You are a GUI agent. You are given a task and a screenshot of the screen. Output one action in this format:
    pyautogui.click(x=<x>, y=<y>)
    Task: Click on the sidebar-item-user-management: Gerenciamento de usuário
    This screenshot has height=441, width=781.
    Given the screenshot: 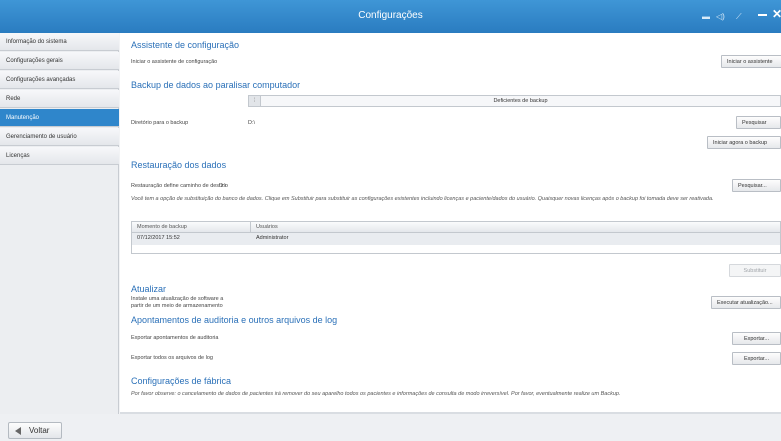 What is the action you would take?
    pyautogui.click(x=59, y=137)
    